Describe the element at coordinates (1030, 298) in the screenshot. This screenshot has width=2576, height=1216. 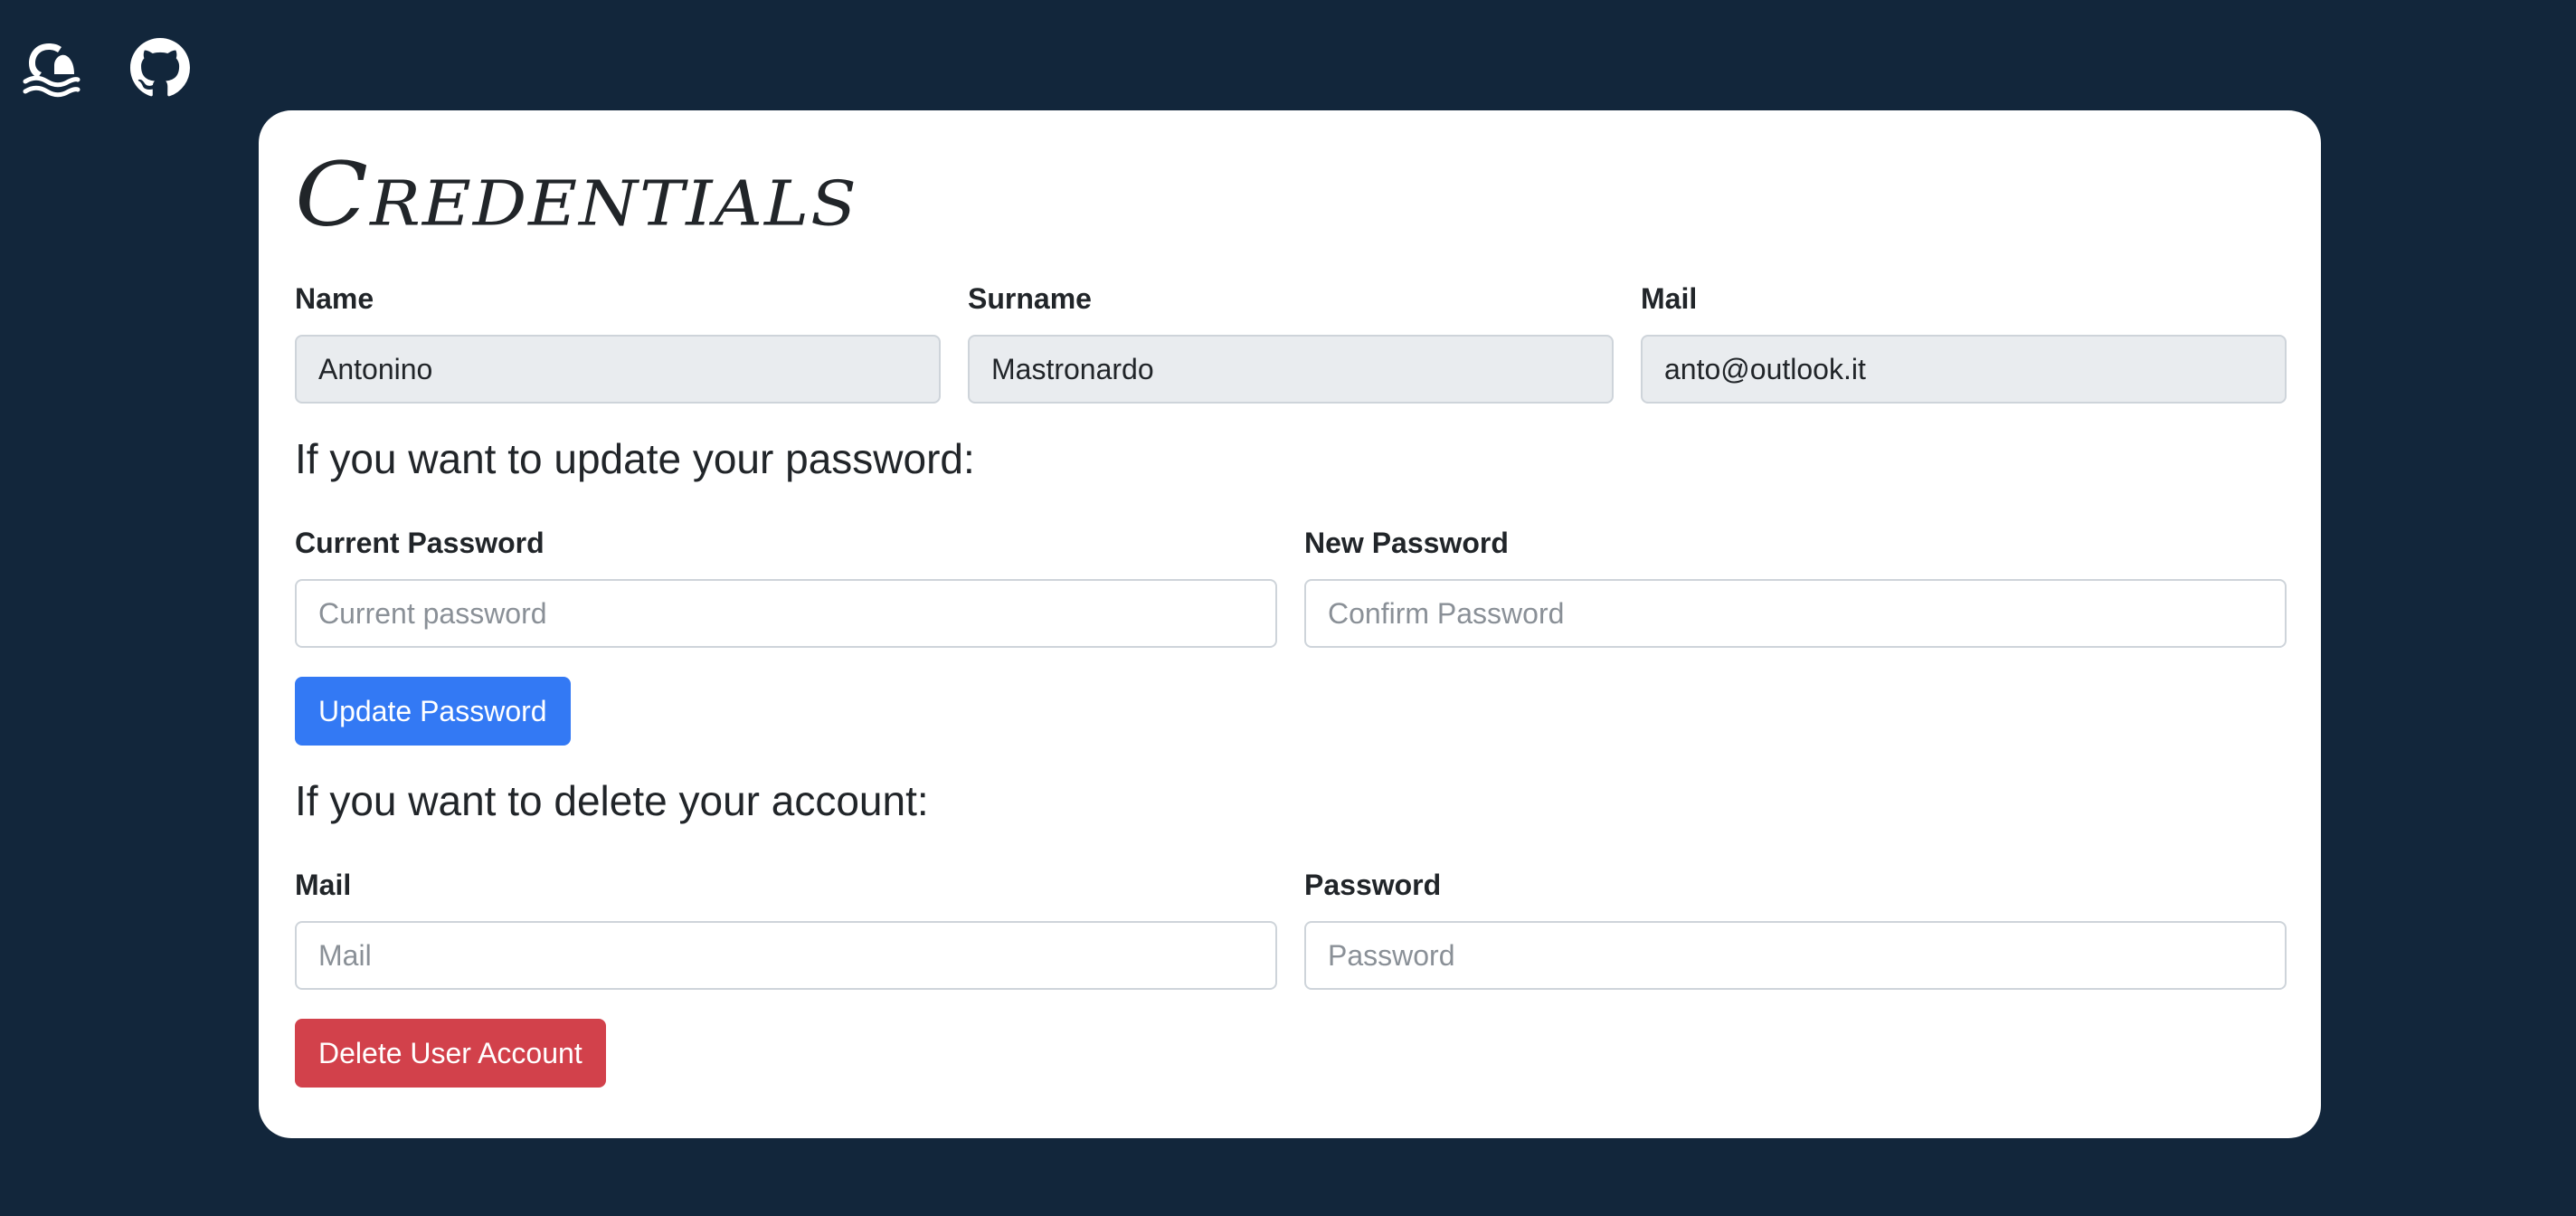
I see `surname-label: Surname` at that location.